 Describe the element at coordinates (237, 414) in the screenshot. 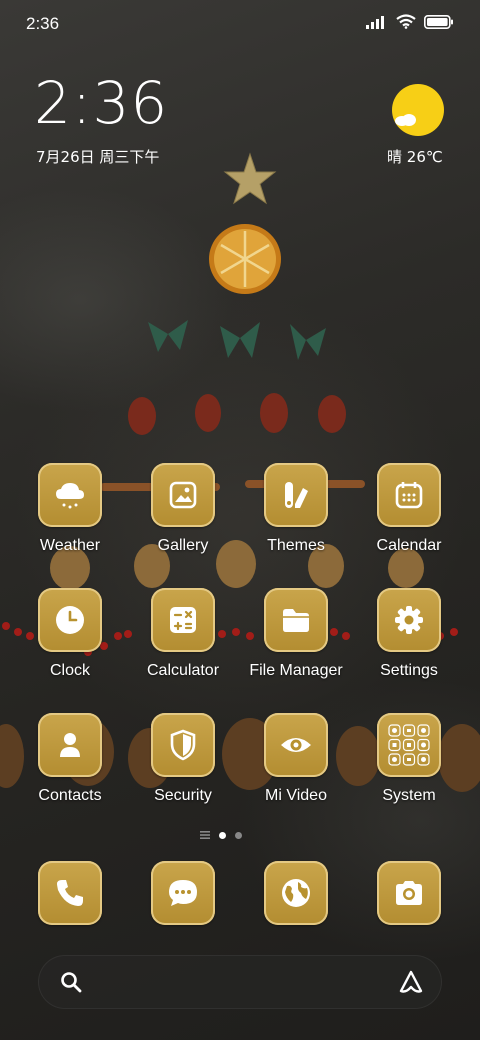

I see `wallpaper-nuts-row` at that location.